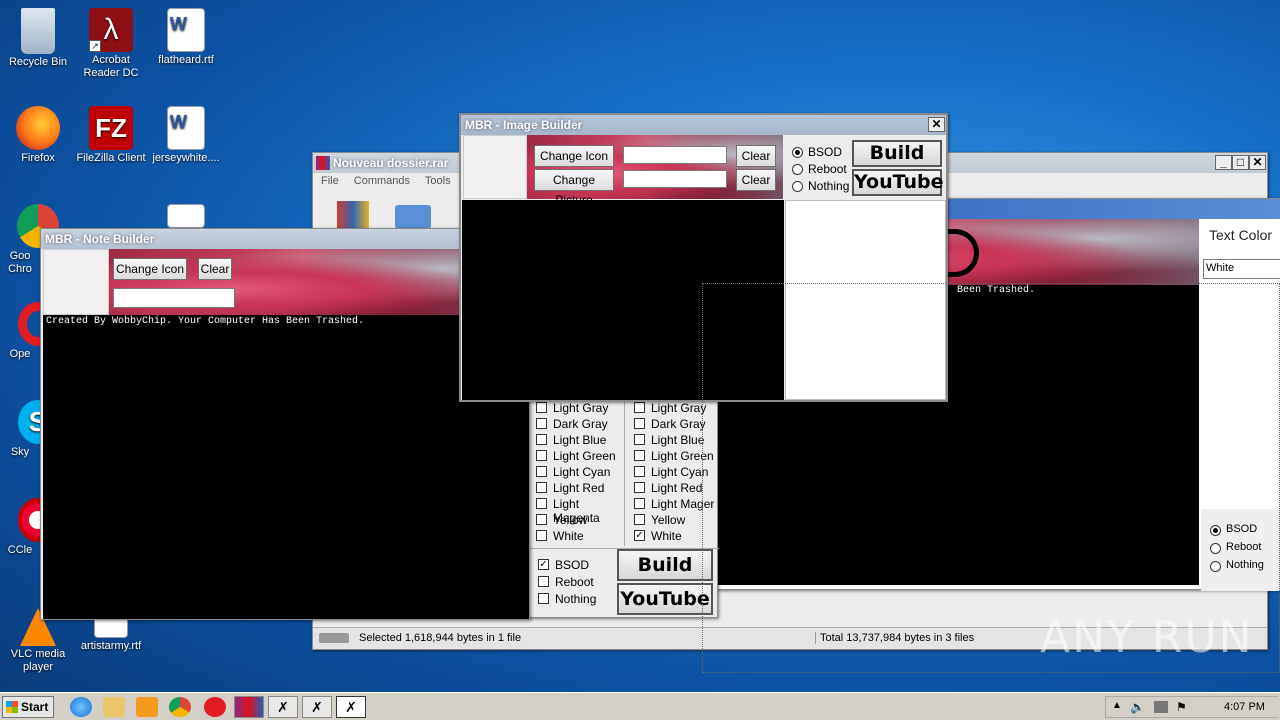 The height and width of the screenshot is (720, 1280). I want to click on desktop-icon-recycle-bin: Recycle Bin, so click(38, 38).